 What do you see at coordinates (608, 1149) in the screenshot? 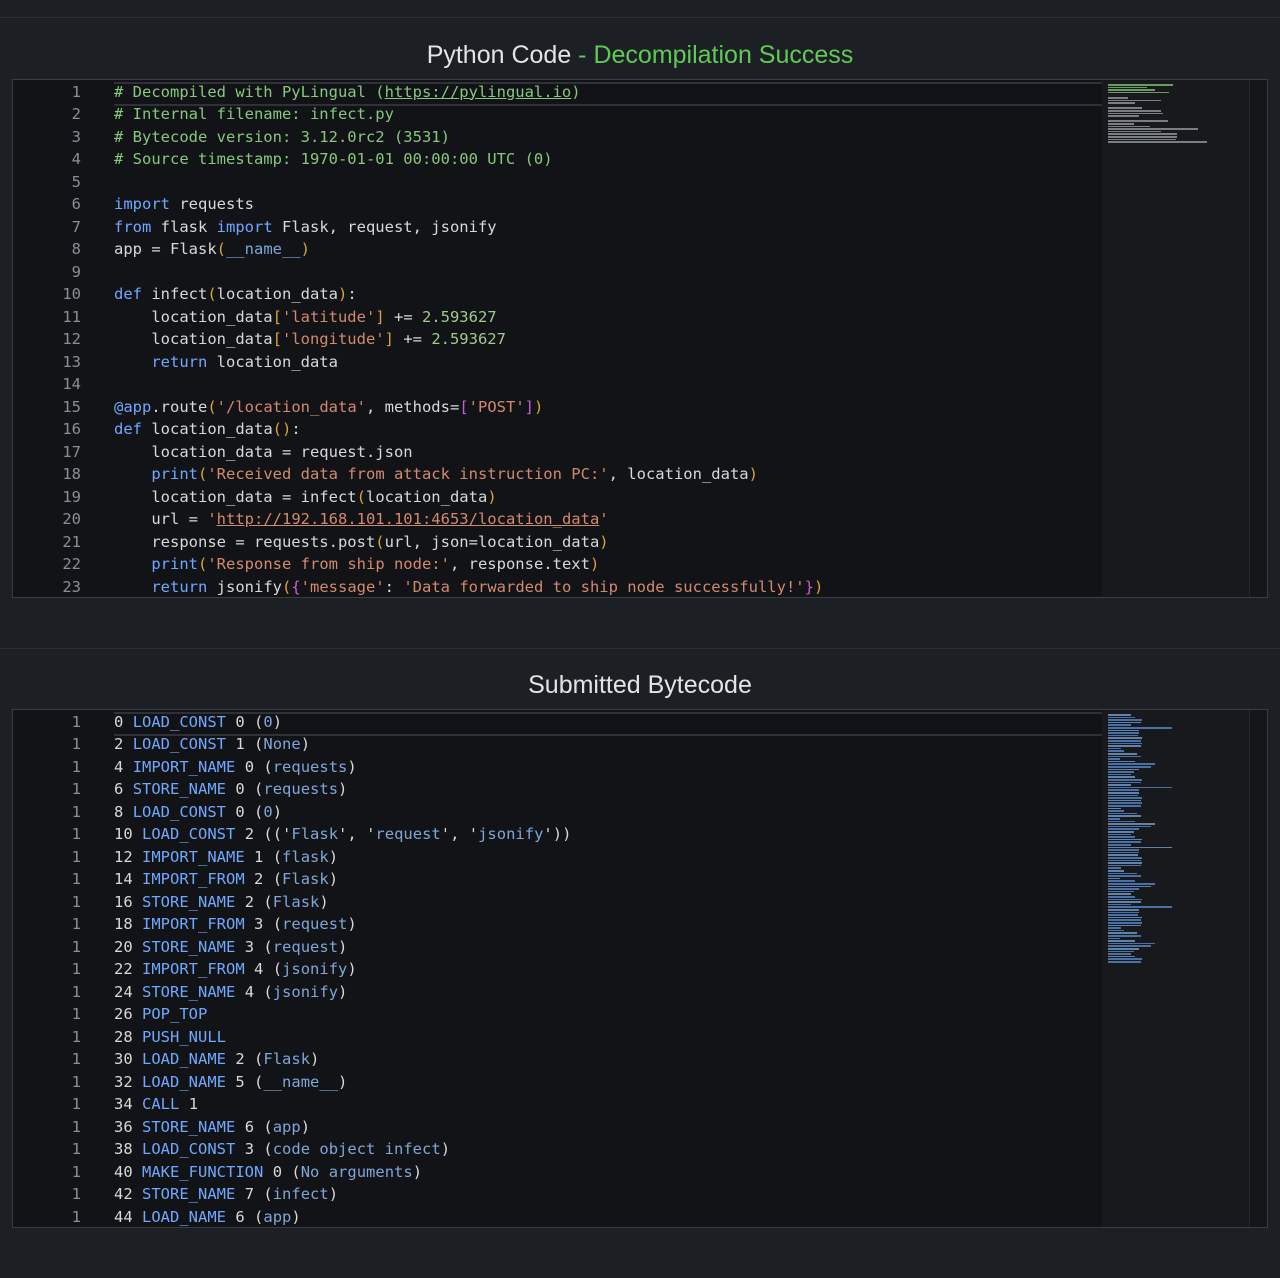
I see `bytecode-line: 38 LOAD_CONST 3 (code object infect)` at bounding box center [608, 1149].